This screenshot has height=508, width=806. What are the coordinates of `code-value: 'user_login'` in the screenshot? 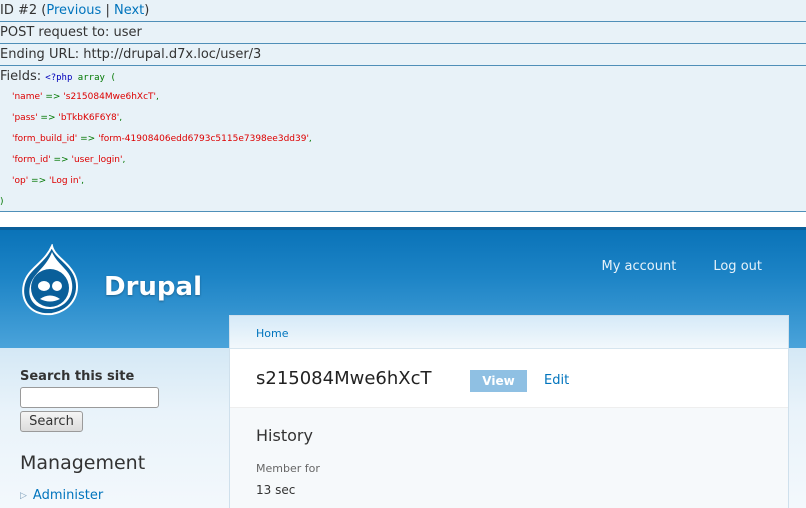 It's located at (97, 160).